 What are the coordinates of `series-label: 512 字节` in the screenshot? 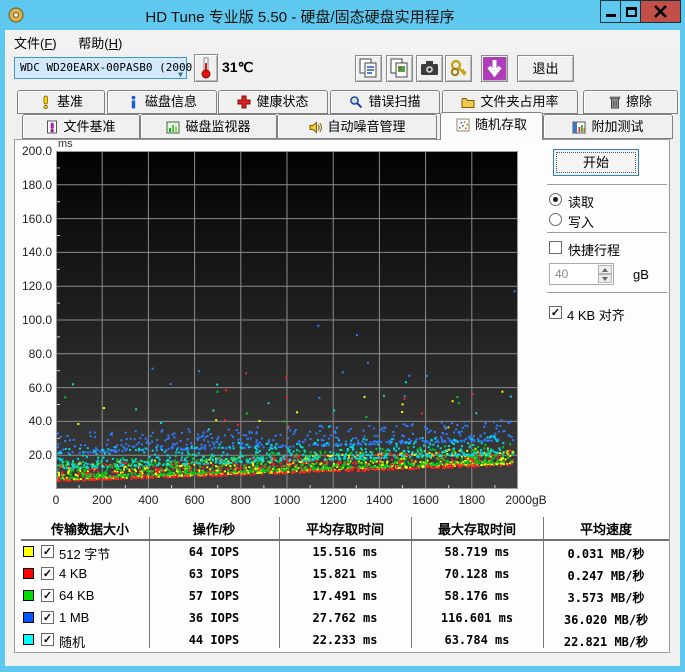 It's located at (85, 554).